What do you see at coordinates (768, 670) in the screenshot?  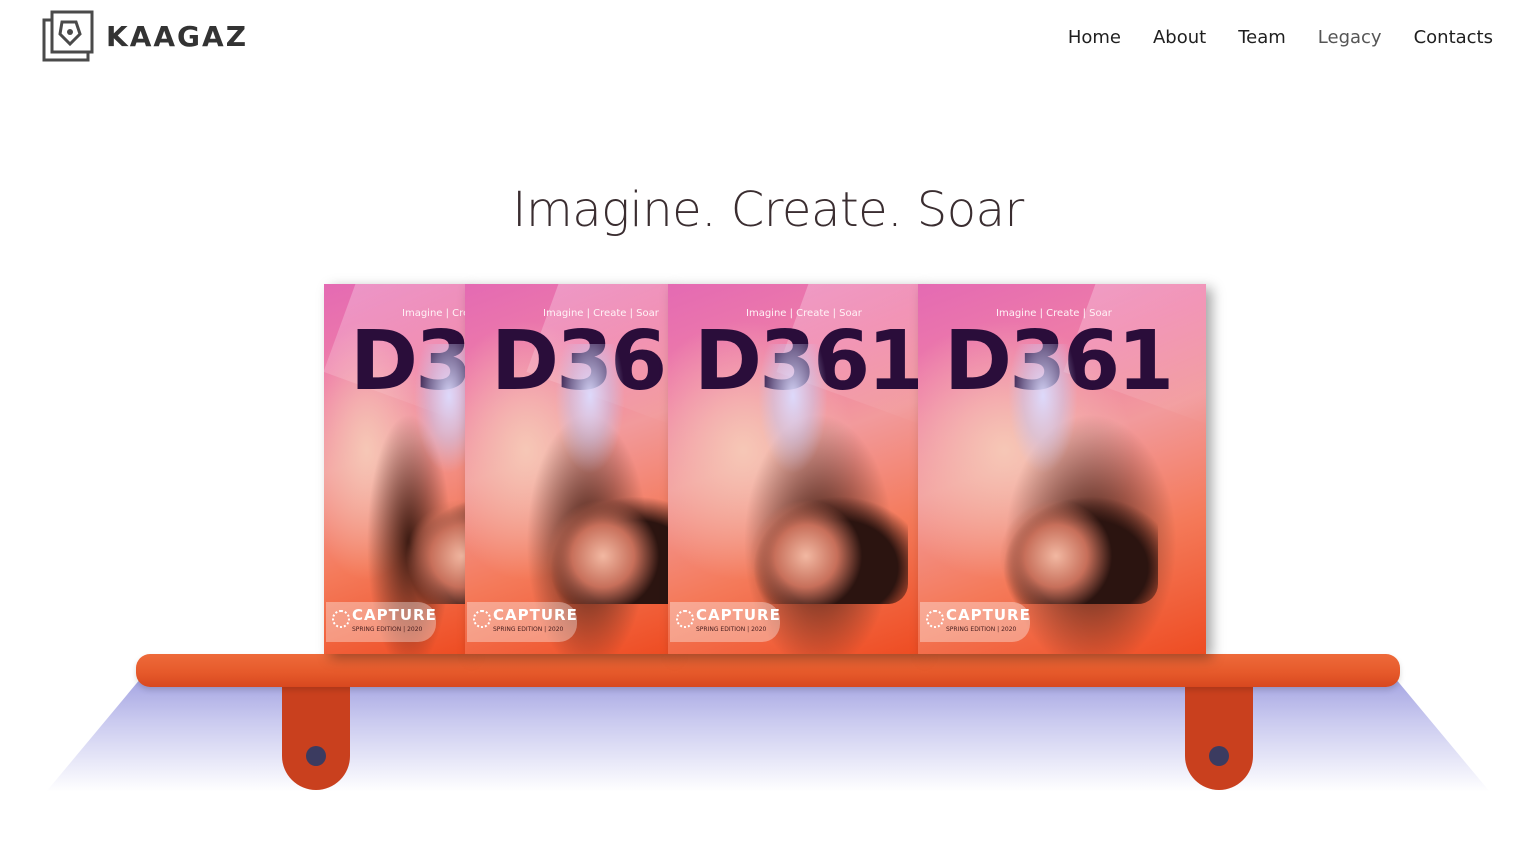 I see `shelf-board` at bounding box center [768, 670].